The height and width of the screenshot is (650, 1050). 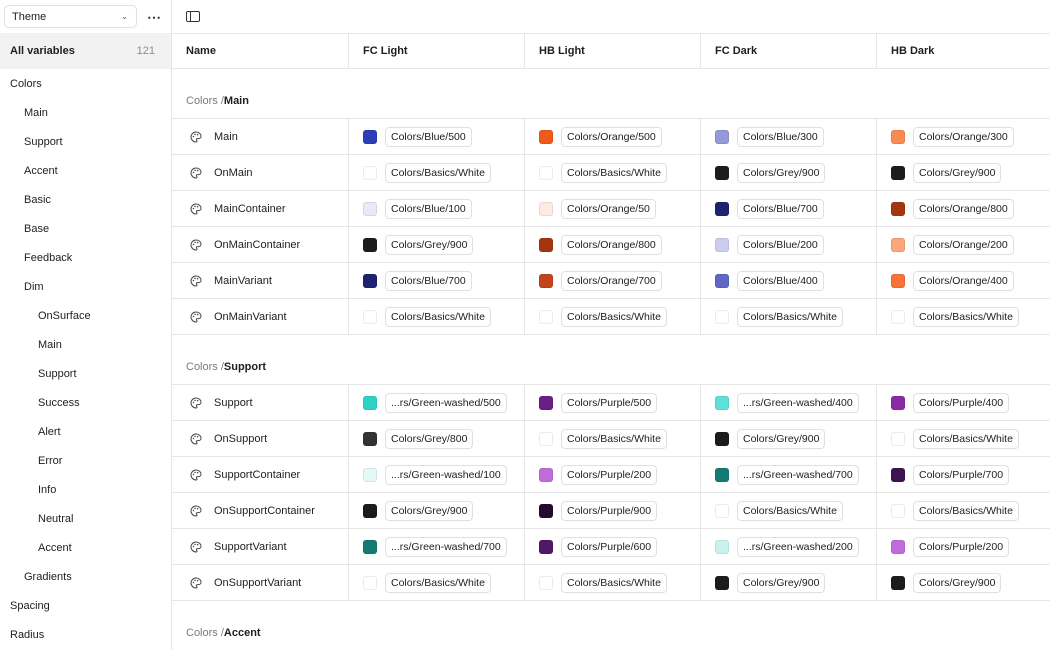 I want to click on variable-name: OnSupportContainer, so click(x=264, y=511).